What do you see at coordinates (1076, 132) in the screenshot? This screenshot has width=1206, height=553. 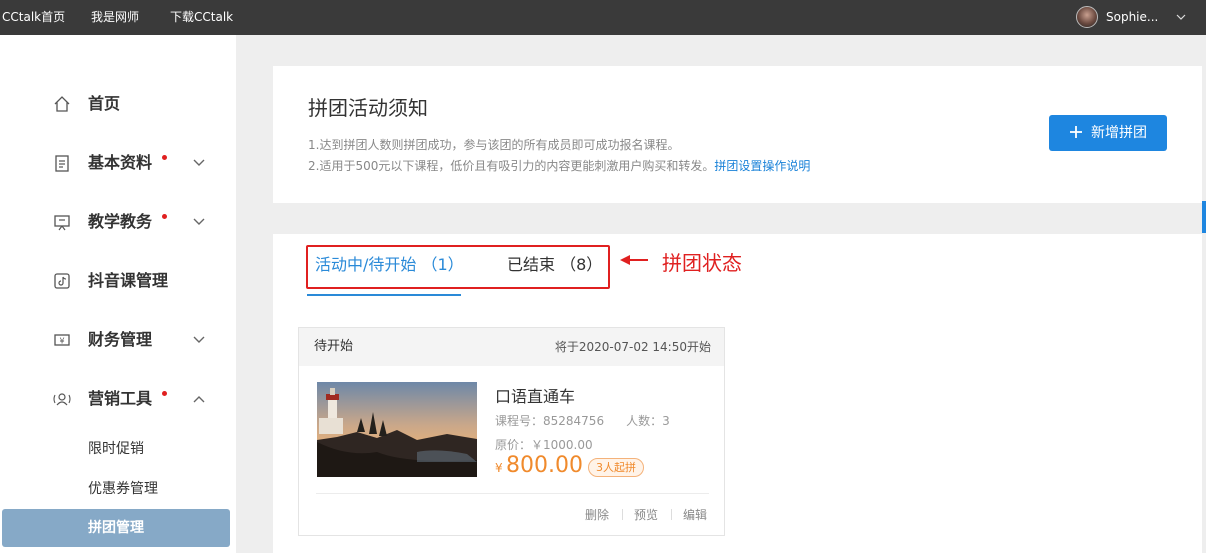 I see `plus-icon` at bounding box center [1076, 132].